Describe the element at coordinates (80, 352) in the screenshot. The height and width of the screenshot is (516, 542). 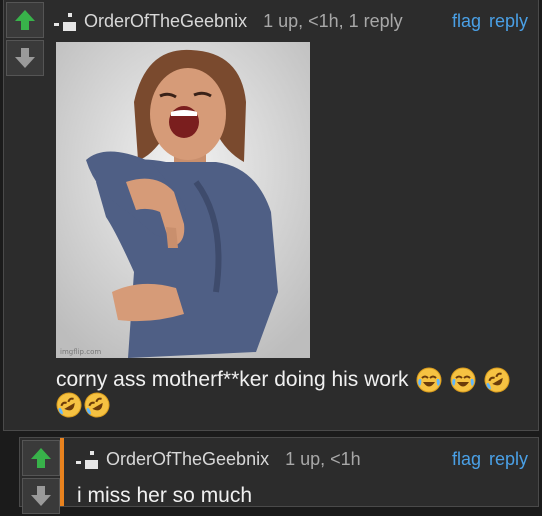
I see `watermark: imgflip.com` at that location.